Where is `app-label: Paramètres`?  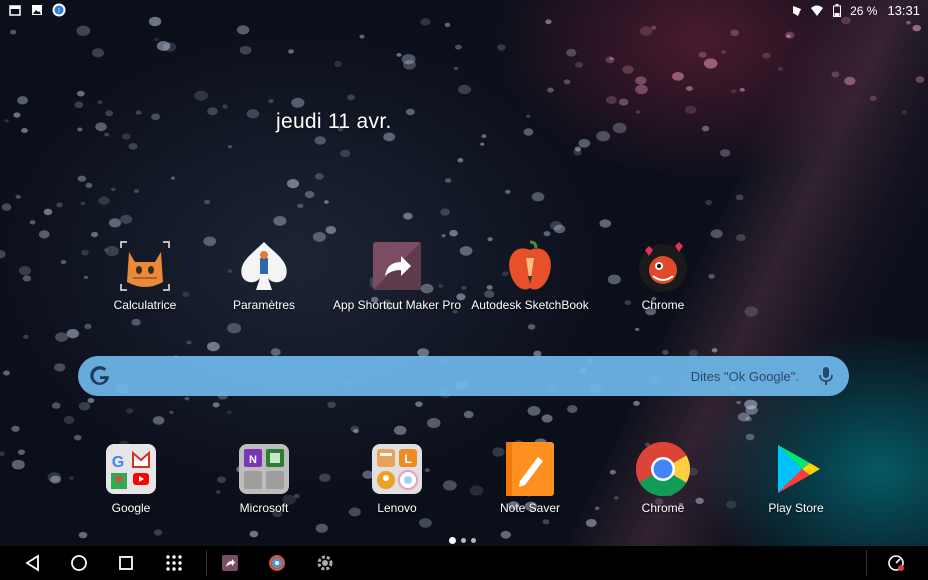
app-label: Paramètres is located at coordinates (264, 305).